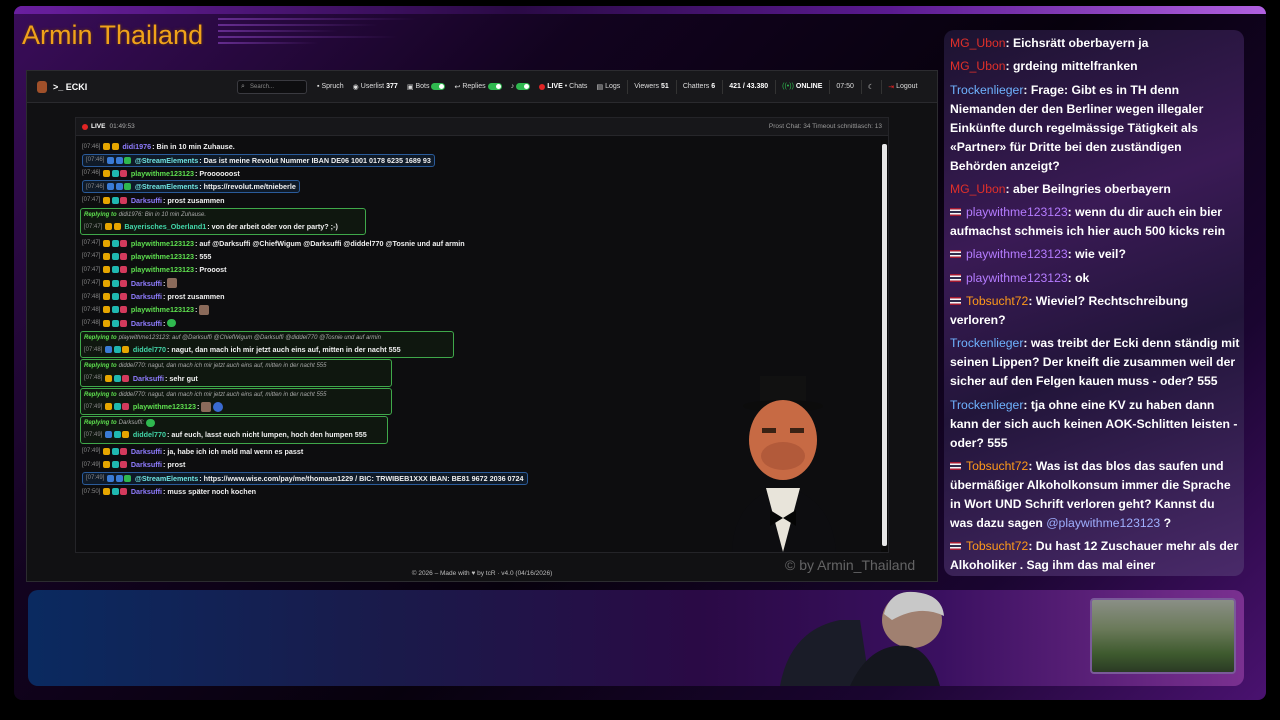 This screenshot has height=720, width=1280. What do you see at coordinates (330, 86) in the screenshot?
I see `spruch-button: ▪ Spruch` at bounding box center [330, 86].